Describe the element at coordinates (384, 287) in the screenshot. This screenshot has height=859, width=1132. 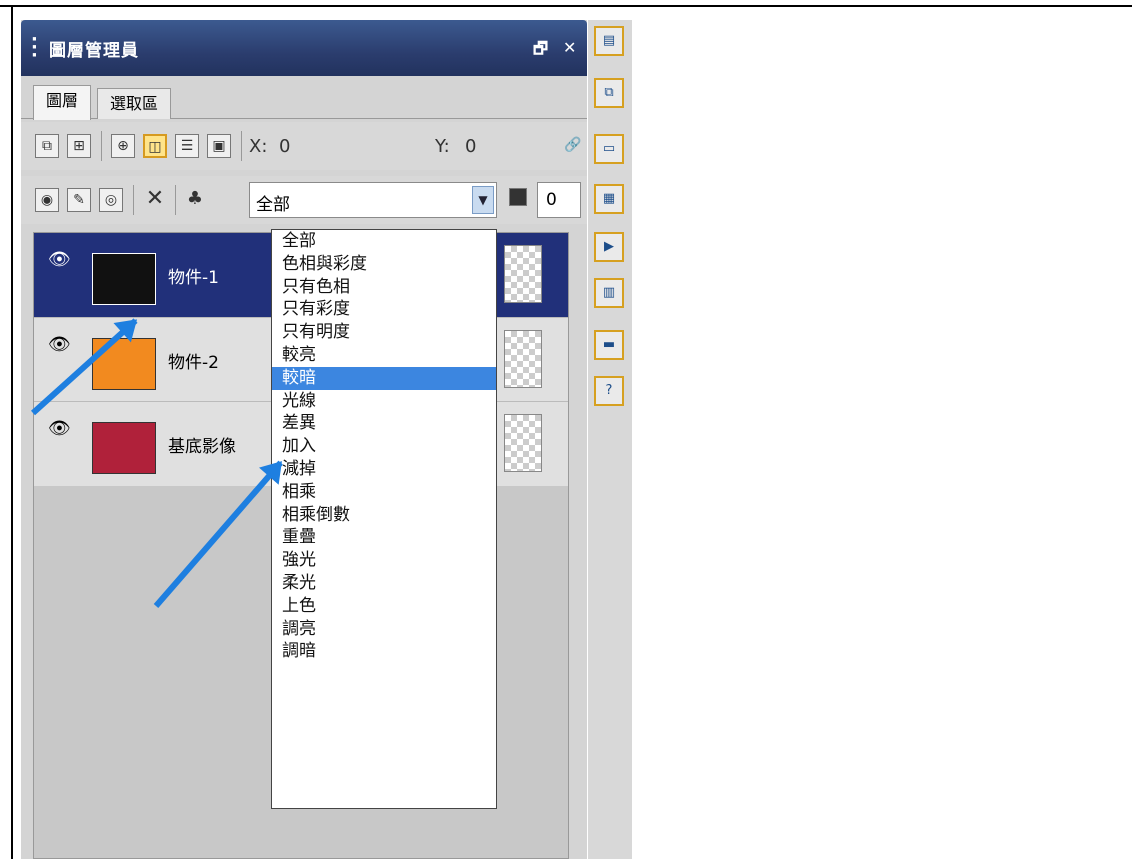
I see `dropdown-option: 只有色相` at that location.